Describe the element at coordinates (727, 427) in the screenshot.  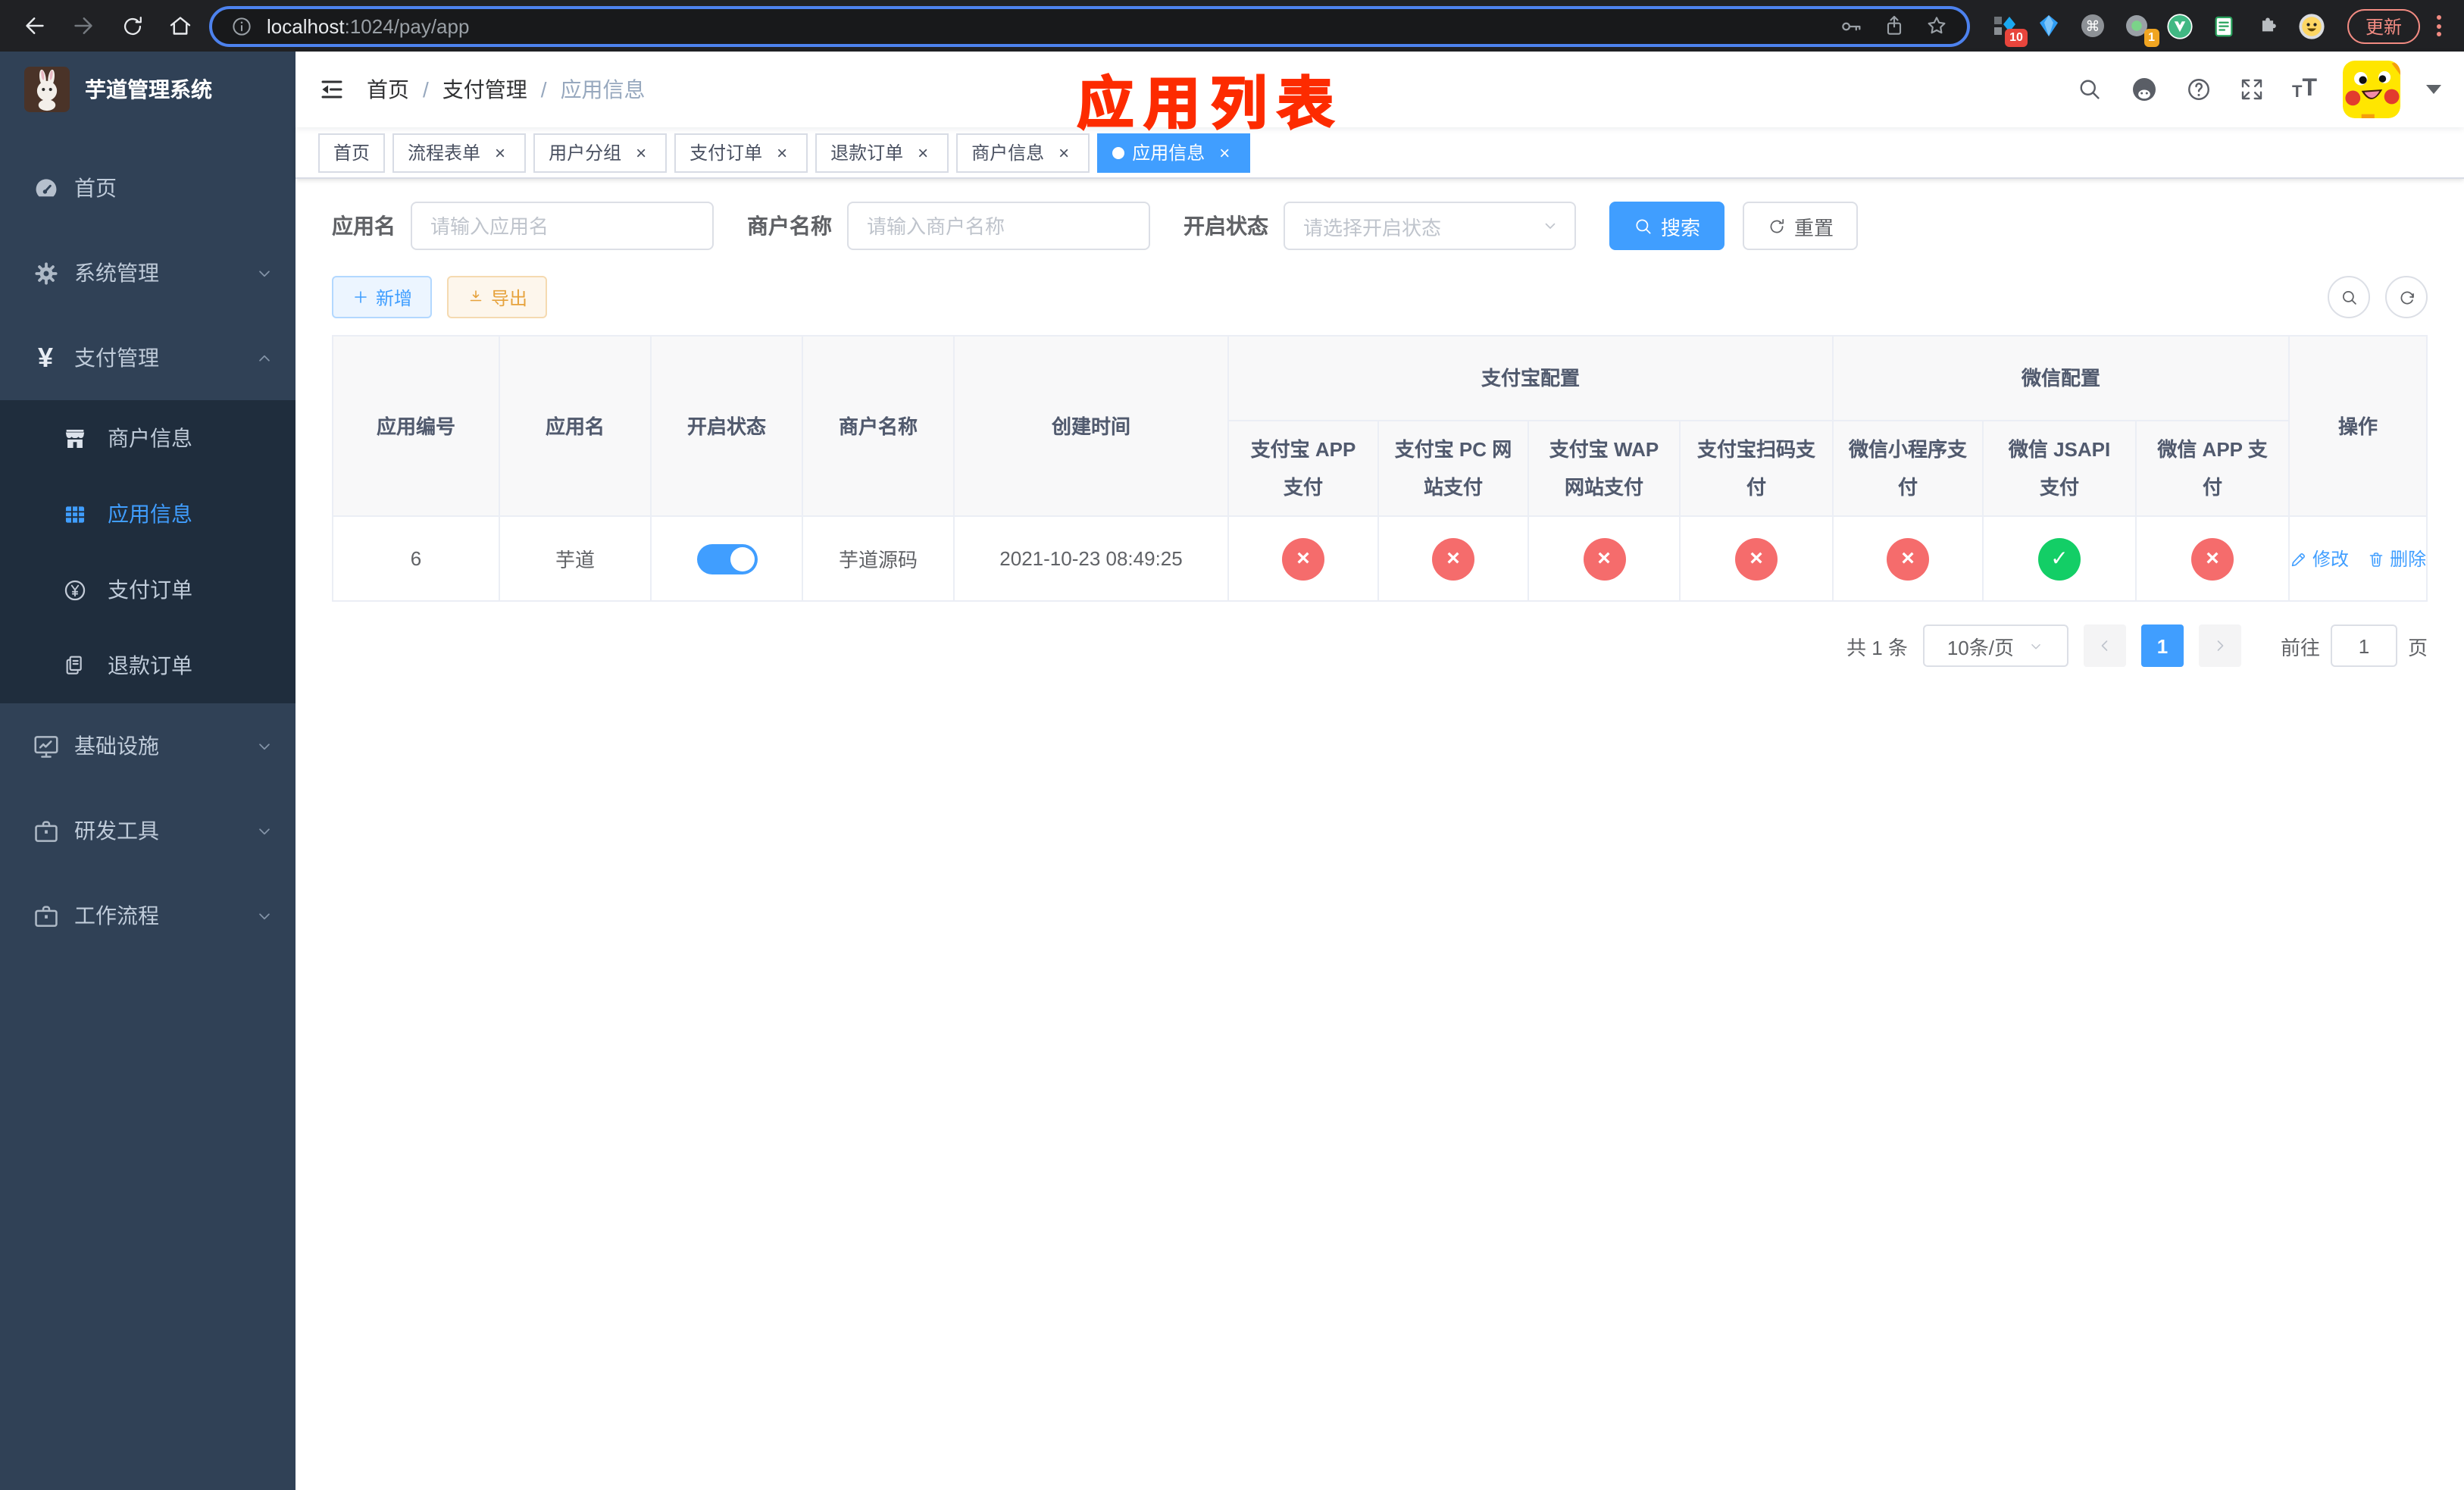
I see `col-enabled: 开启状态` at that location.